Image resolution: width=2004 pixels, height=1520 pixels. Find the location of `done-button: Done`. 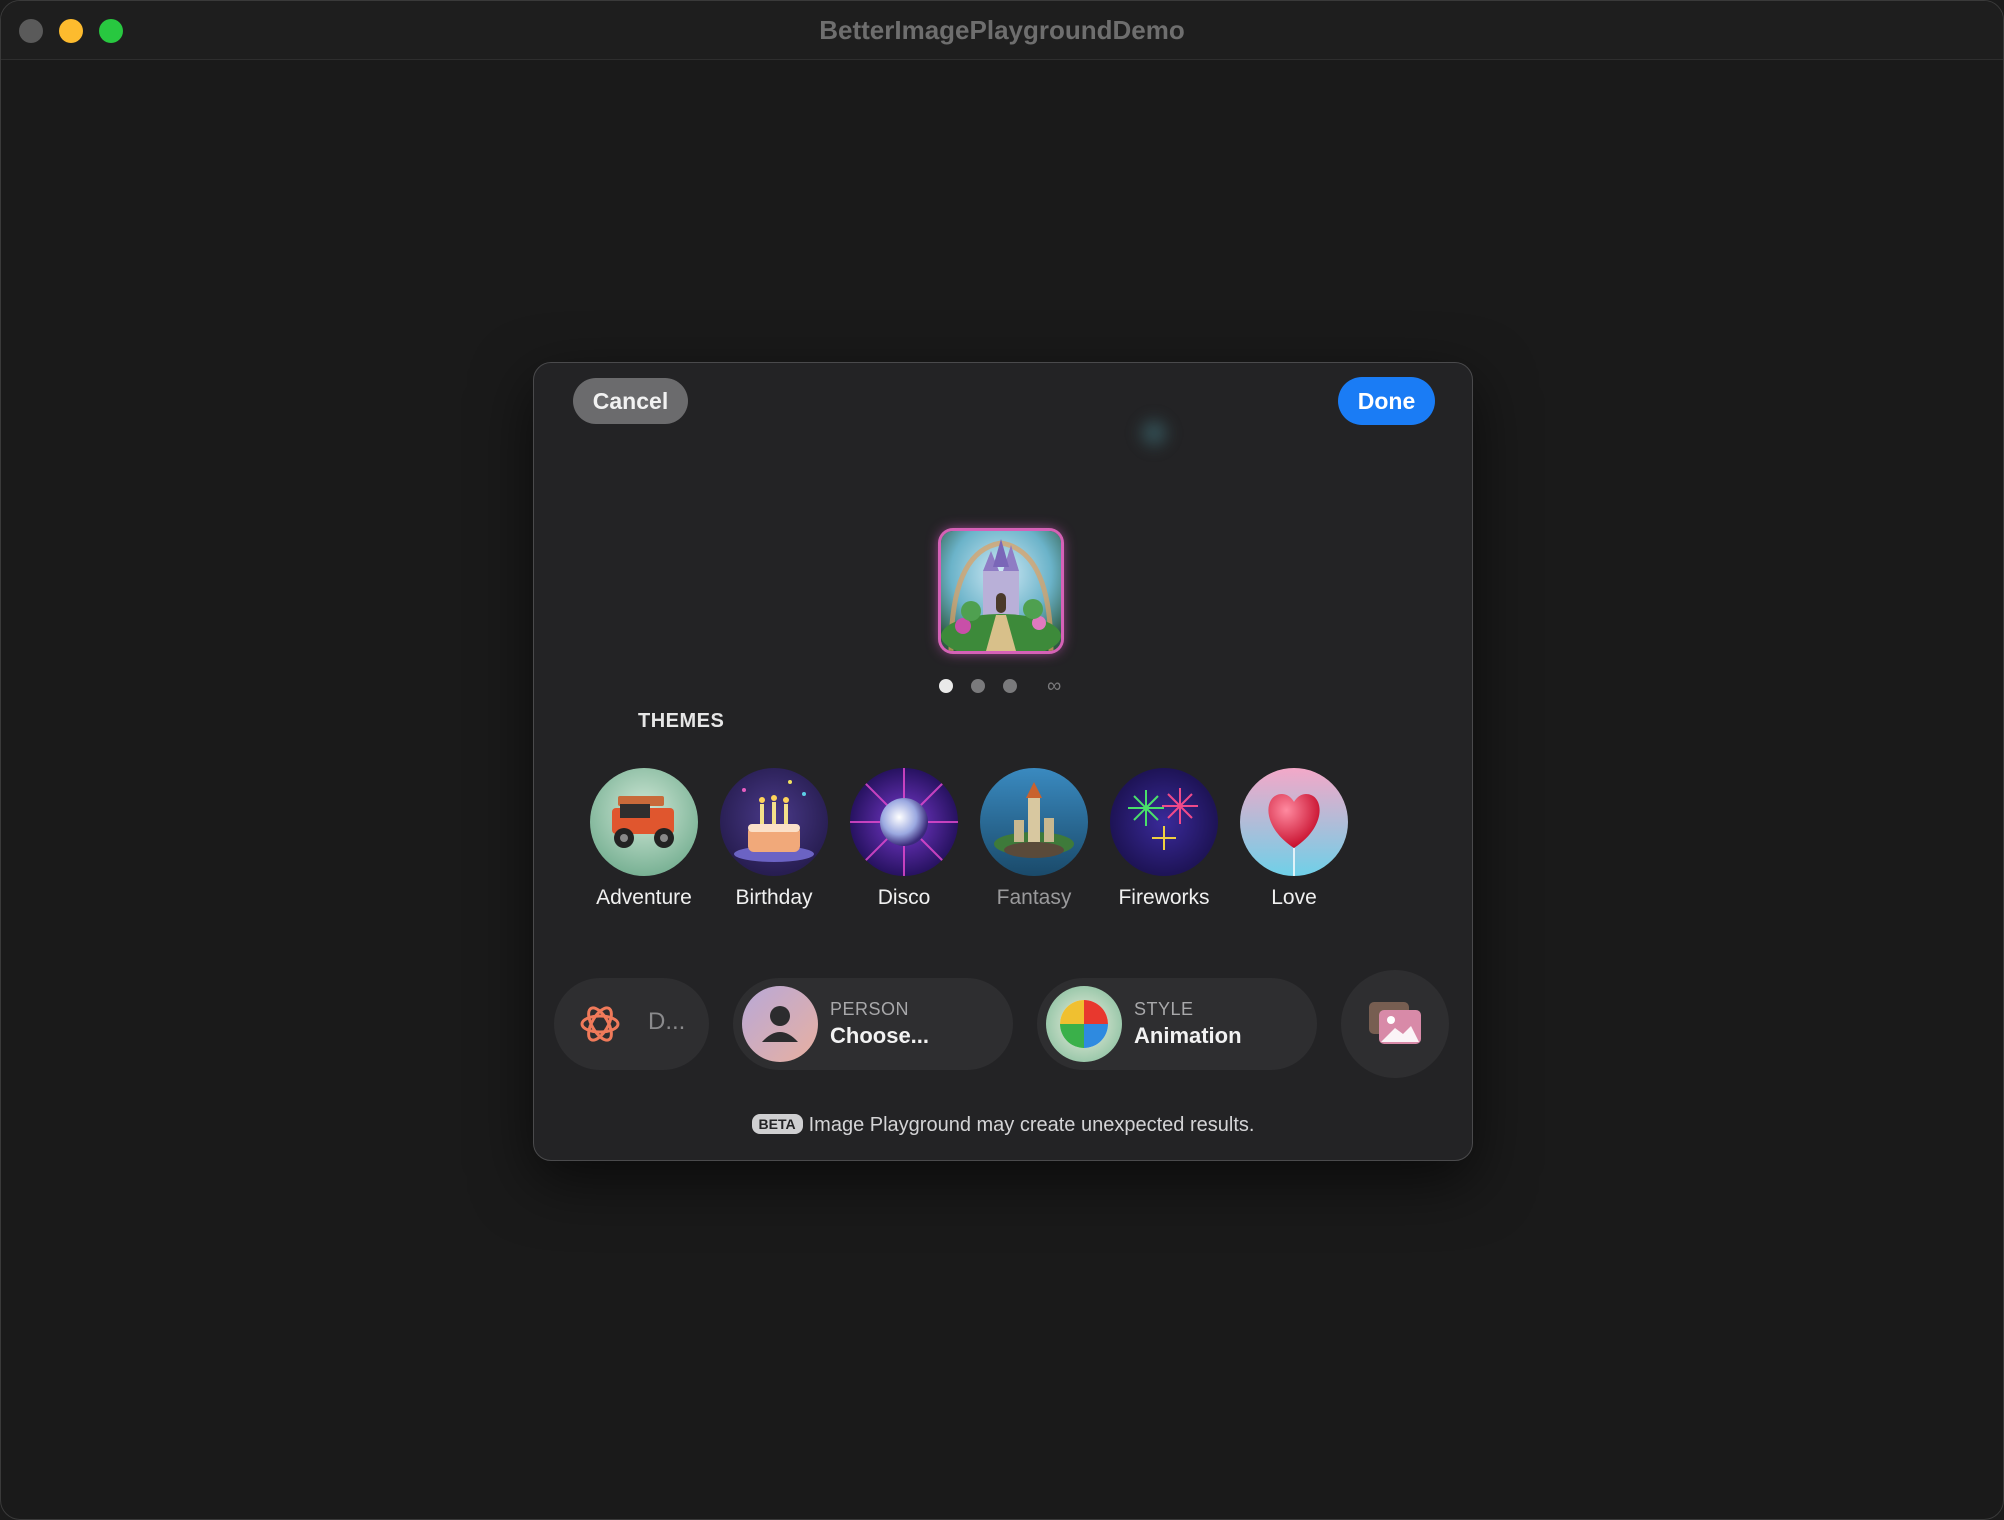

done-button: Done is located at coordinates (1386, 401).